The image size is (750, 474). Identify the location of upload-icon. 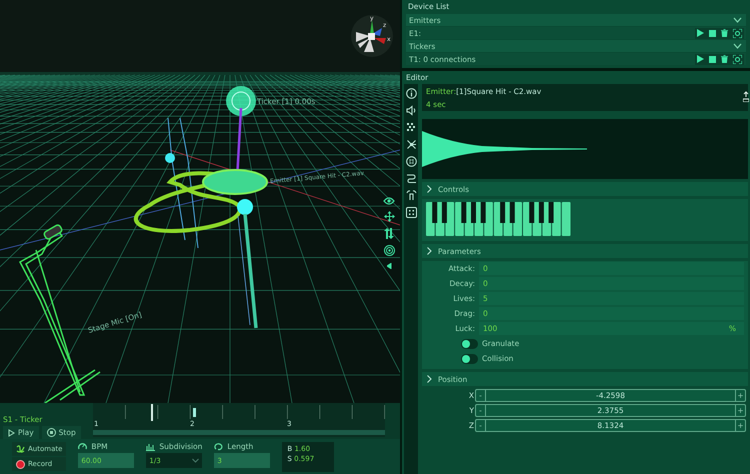
(746, 96).